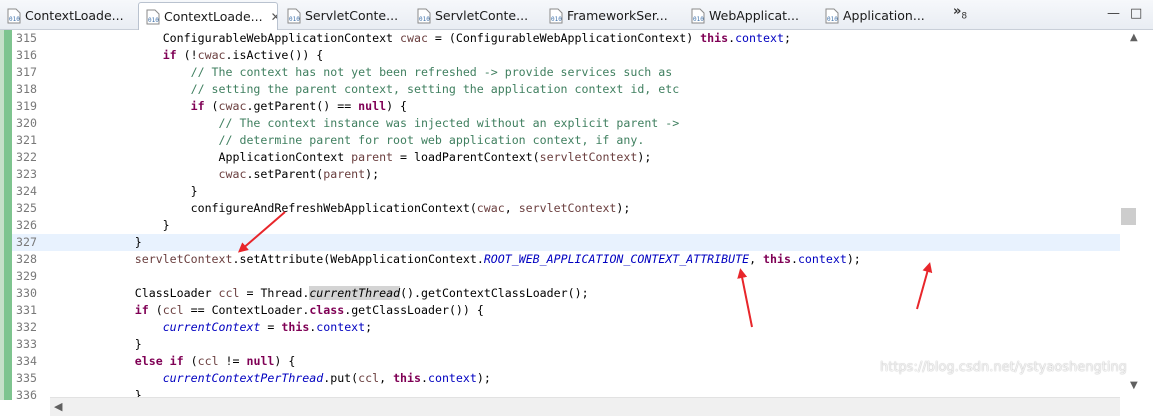 This screenshot has width=1153, height=416. What do you see at coordinates (1113, 13) in the screenshot?
I see `minimize-button: —` at bounding box center [1113, 13].